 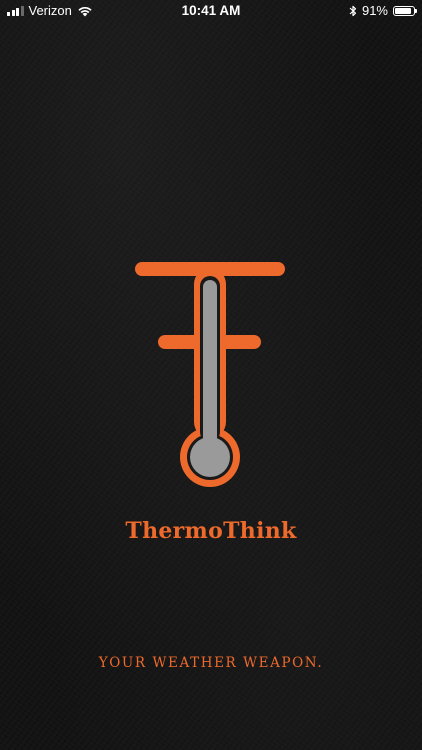 What do you see at coordinates (211, 663) in the screenshot?
I see `tagline: YOUR WEATHER WEAPON.` at bounding box center [211, 663].